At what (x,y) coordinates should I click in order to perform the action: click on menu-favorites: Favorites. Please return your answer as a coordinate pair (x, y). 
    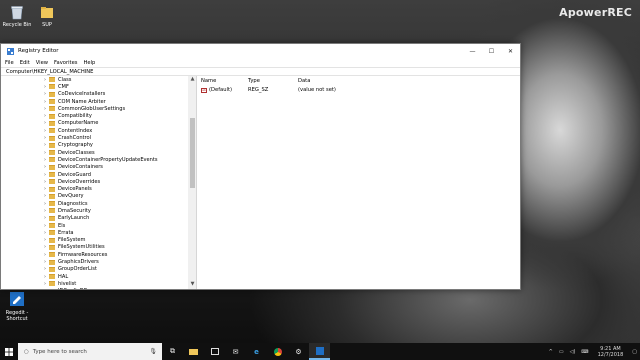
    Looking at the image, I should click on (65, 63).